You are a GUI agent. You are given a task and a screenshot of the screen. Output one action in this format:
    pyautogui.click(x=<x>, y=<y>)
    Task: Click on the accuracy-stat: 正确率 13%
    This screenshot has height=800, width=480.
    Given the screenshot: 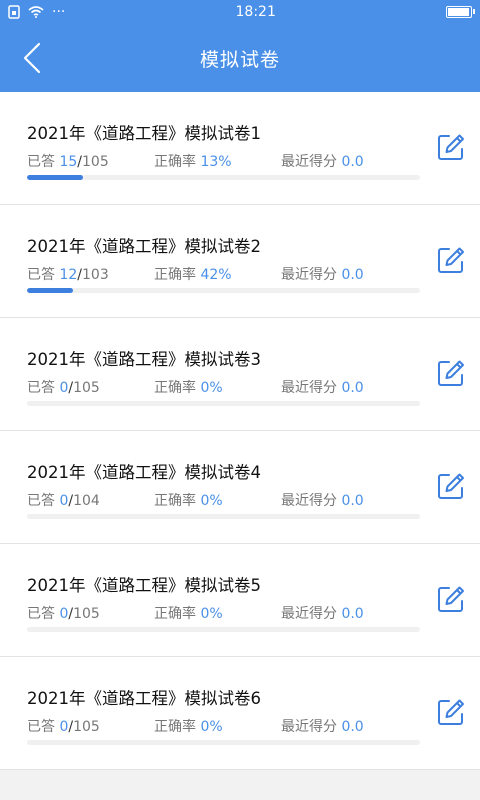 What is the action you would take?
    pyautogui.click(x=217, y=161)
    